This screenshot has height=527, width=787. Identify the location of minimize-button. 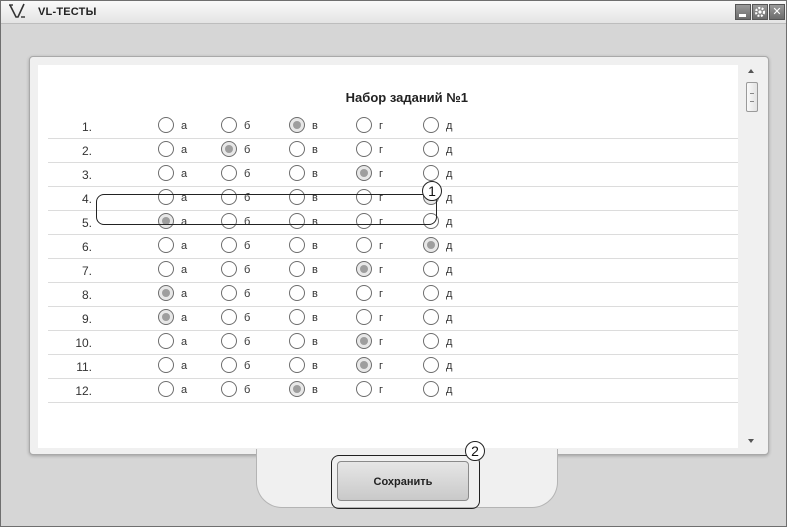
(743, 12).